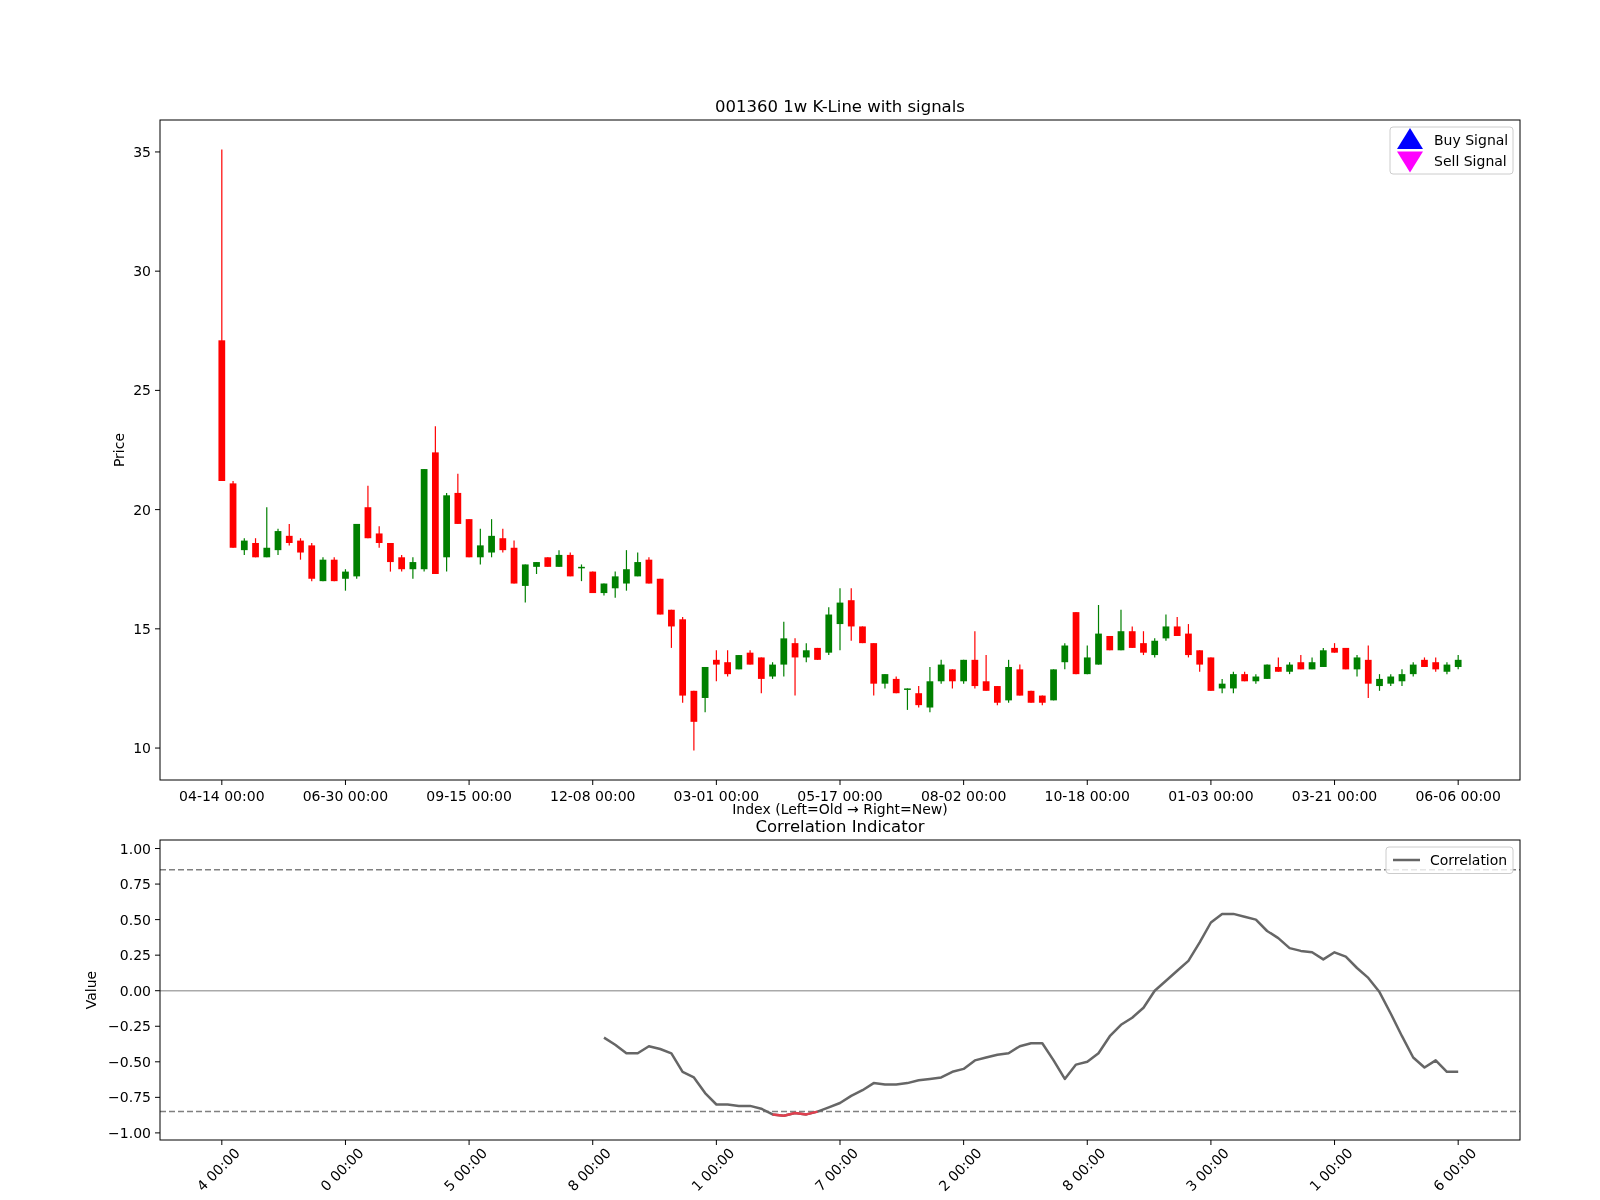  Describe the element at coordinates (129, 1132) in the screenshot. I see `tick-label: −1.00` at that location.